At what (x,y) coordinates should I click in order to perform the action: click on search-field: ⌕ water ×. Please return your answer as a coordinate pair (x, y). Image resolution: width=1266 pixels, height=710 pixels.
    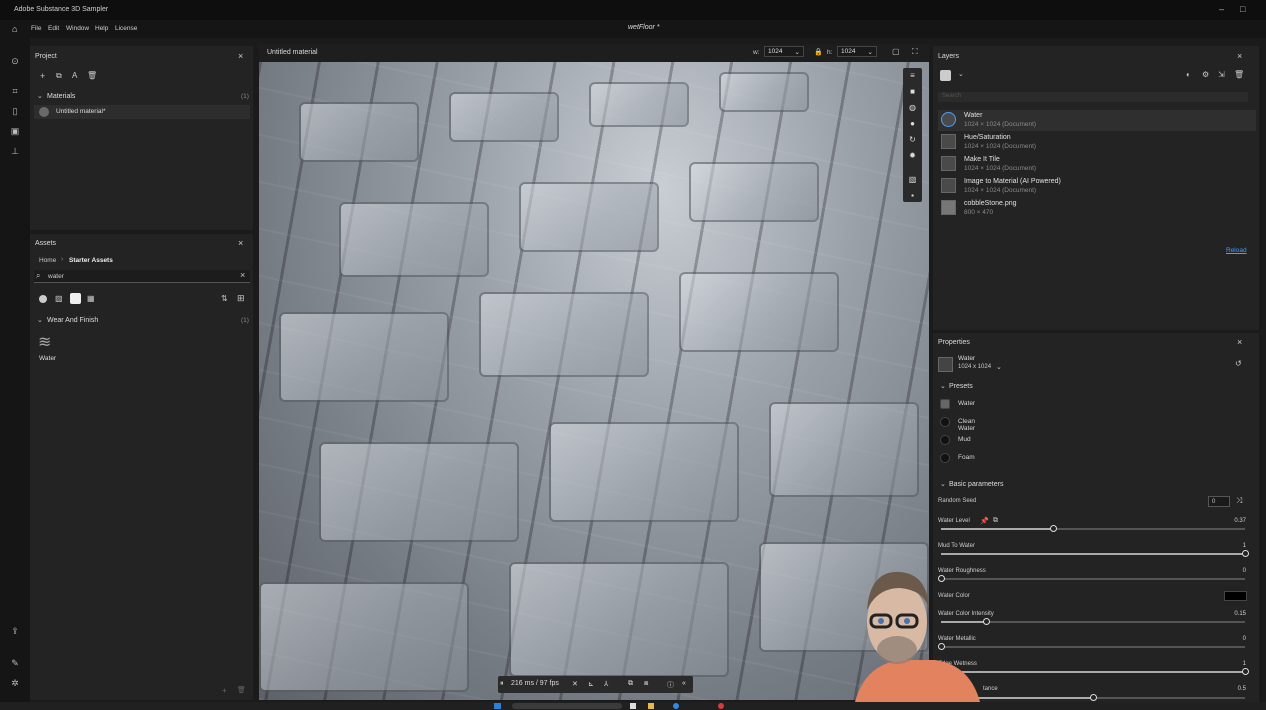
    Looking at the image, I should click on (142, 276).